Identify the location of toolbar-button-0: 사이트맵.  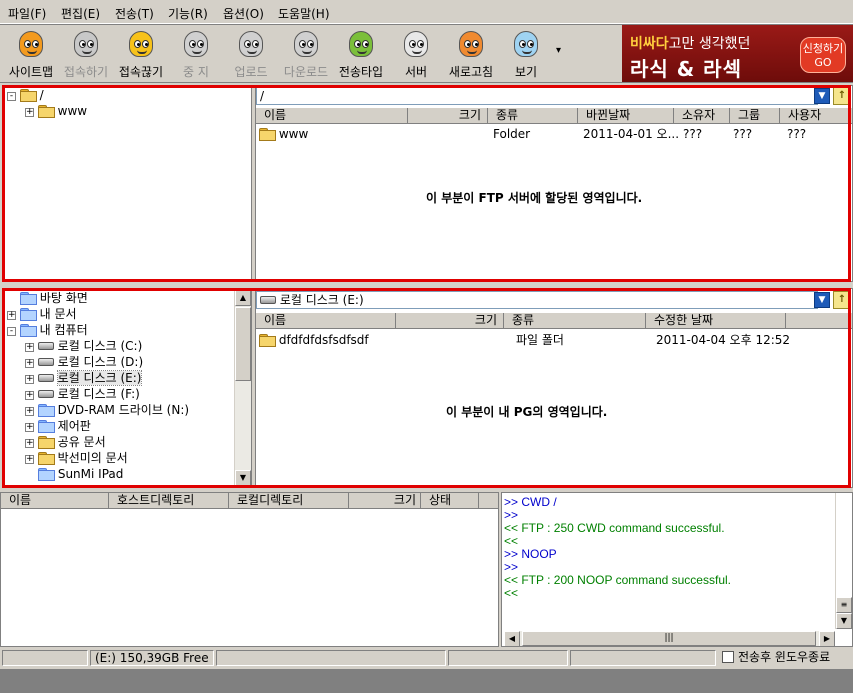
(31, 54).